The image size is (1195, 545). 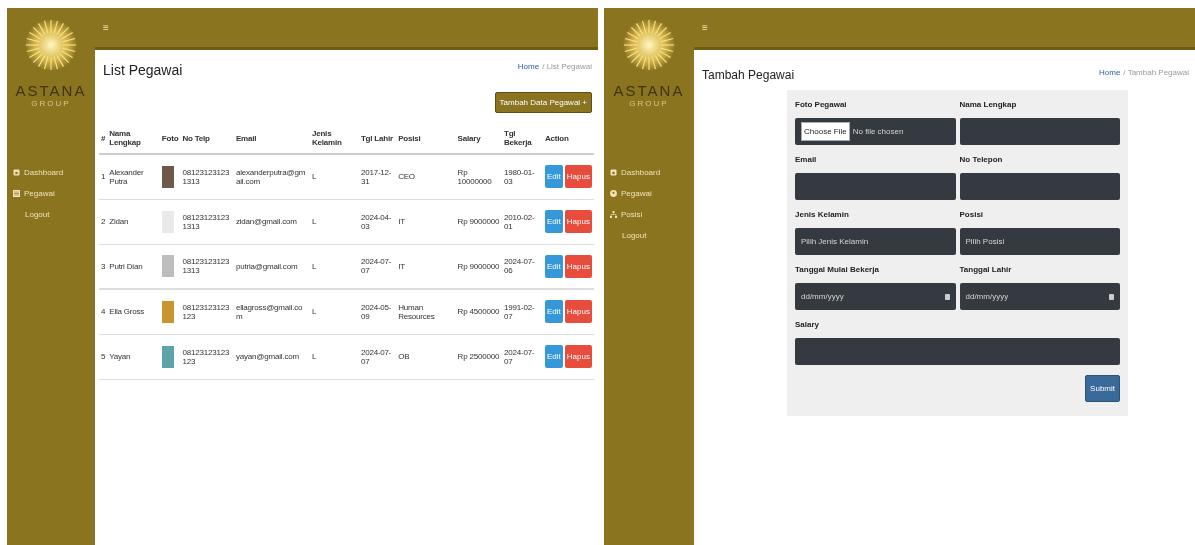 What do you see at coordinates (988, 104) in the screenshot?
I see `field-label: Nama Lengkap` at bounding box center [988, 104].